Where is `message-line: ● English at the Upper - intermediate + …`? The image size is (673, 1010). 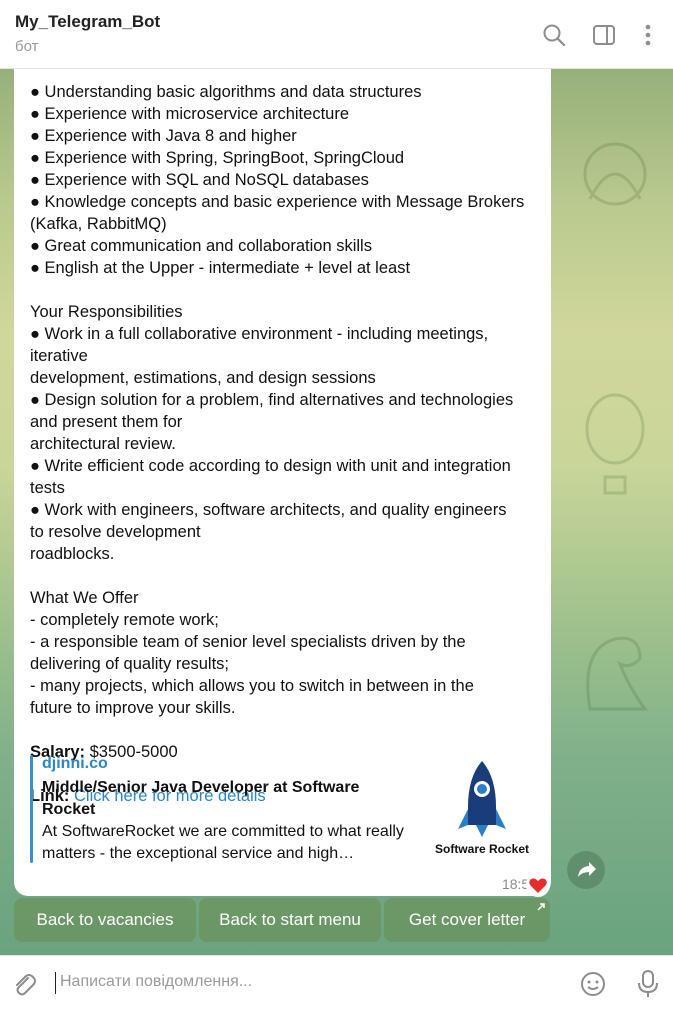
message-line: ● English at the Upper - intermediate + … is located at coordinates (220, 268).